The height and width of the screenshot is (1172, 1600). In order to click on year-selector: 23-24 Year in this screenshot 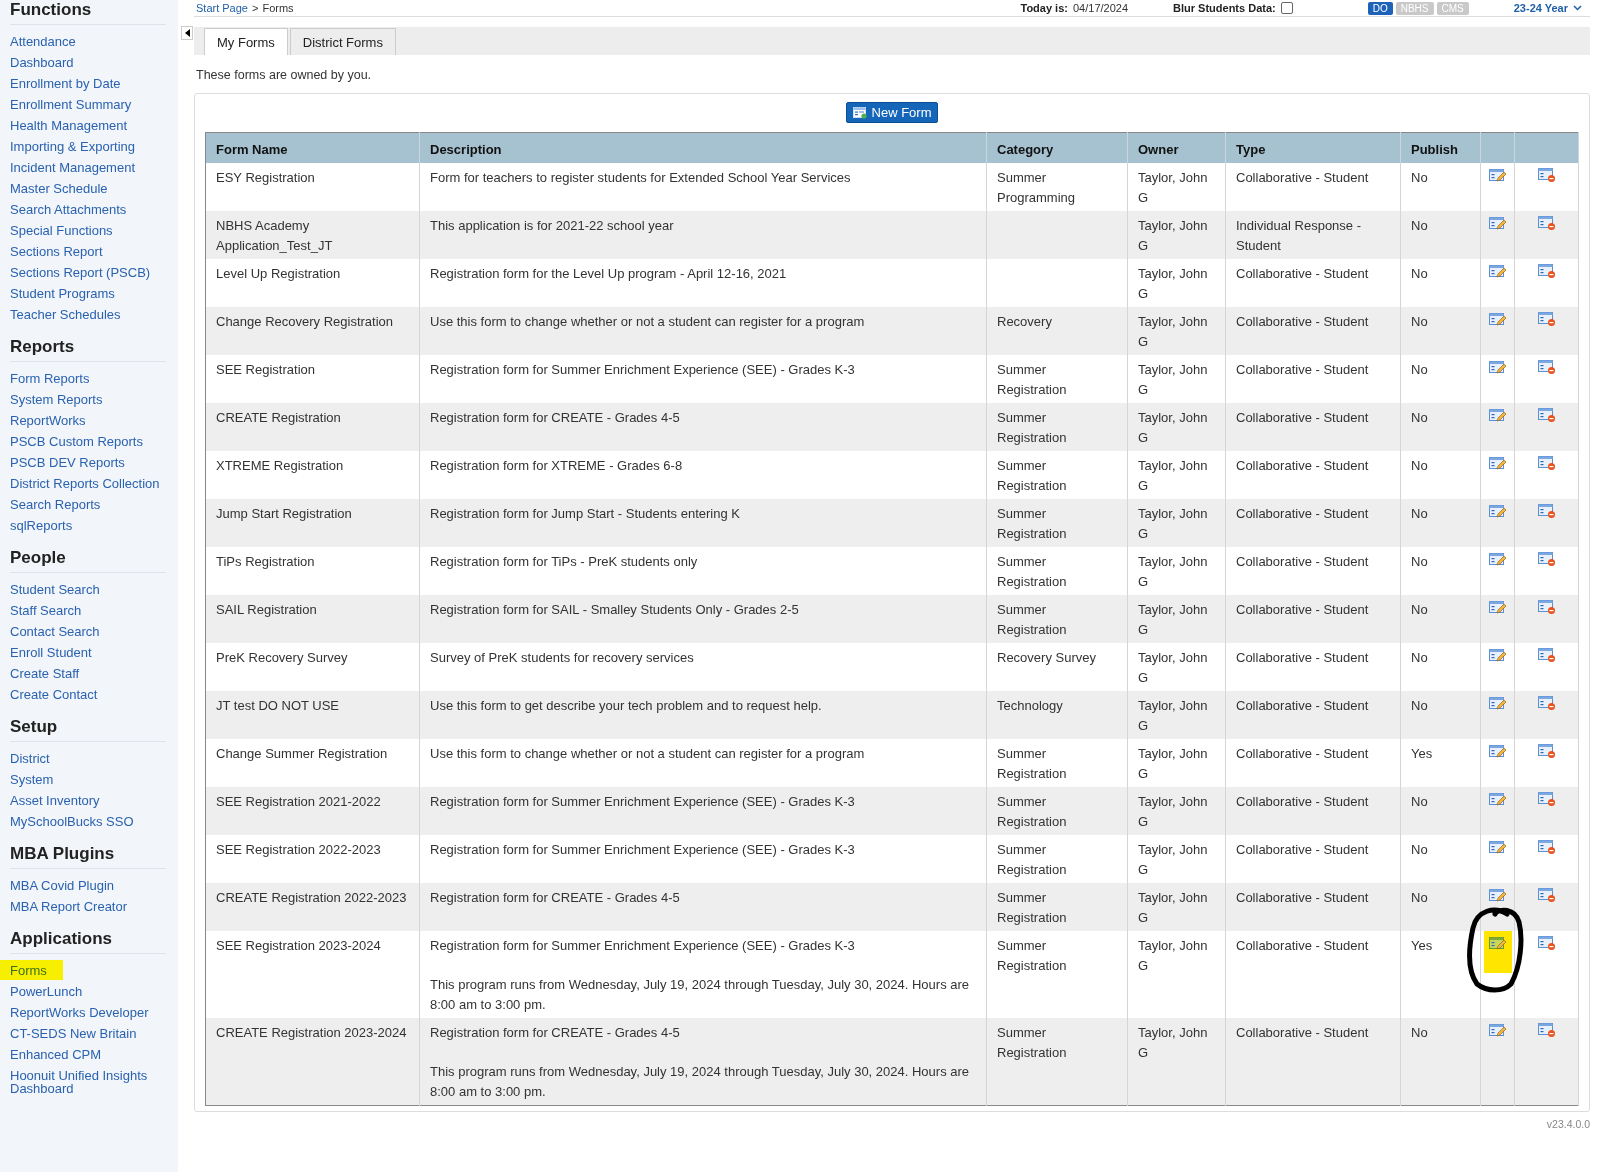, I will do `click(1547, 8)`.